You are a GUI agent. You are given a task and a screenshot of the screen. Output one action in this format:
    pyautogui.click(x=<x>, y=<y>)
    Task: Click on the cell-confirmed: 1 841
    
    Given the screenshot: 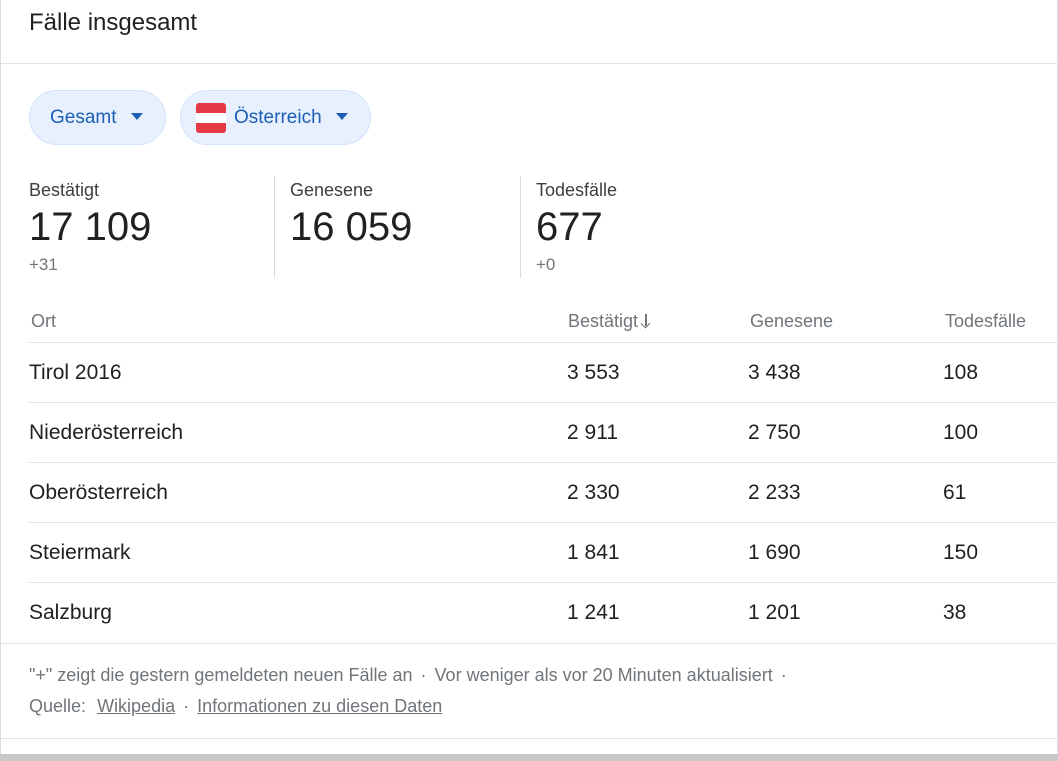 What is the action you would take?
    pyautogui.click(x=593, y=552)
    